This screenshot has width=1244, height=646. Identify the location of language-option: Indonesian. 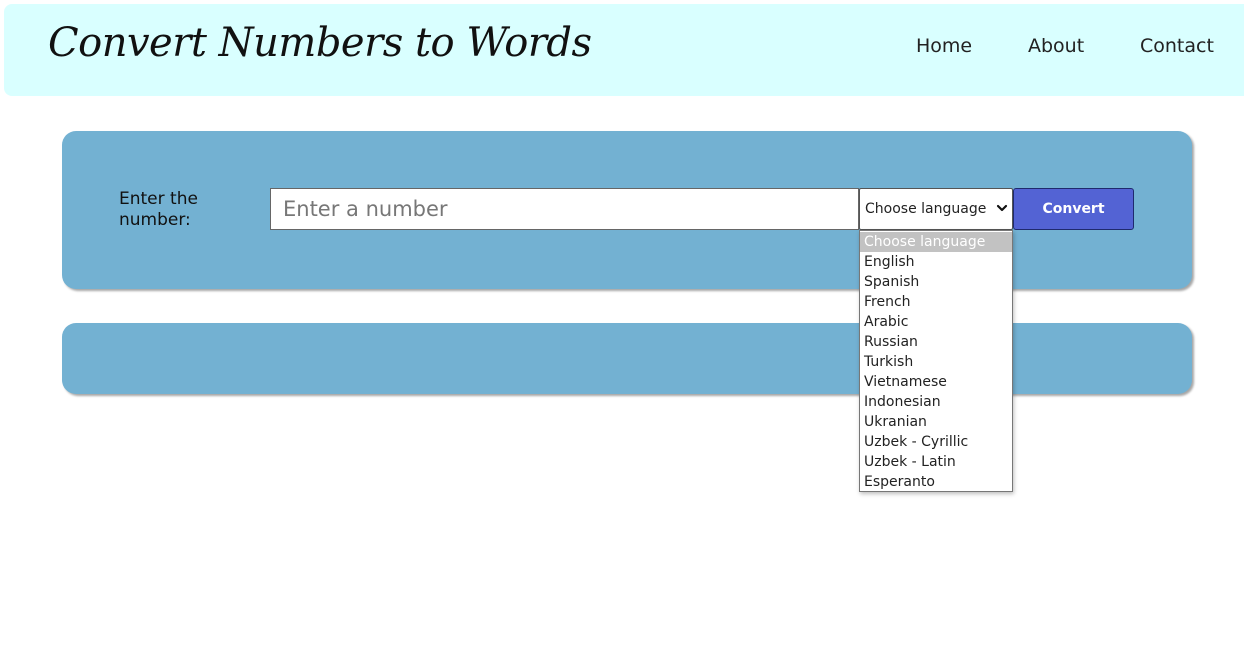
(936, 402).